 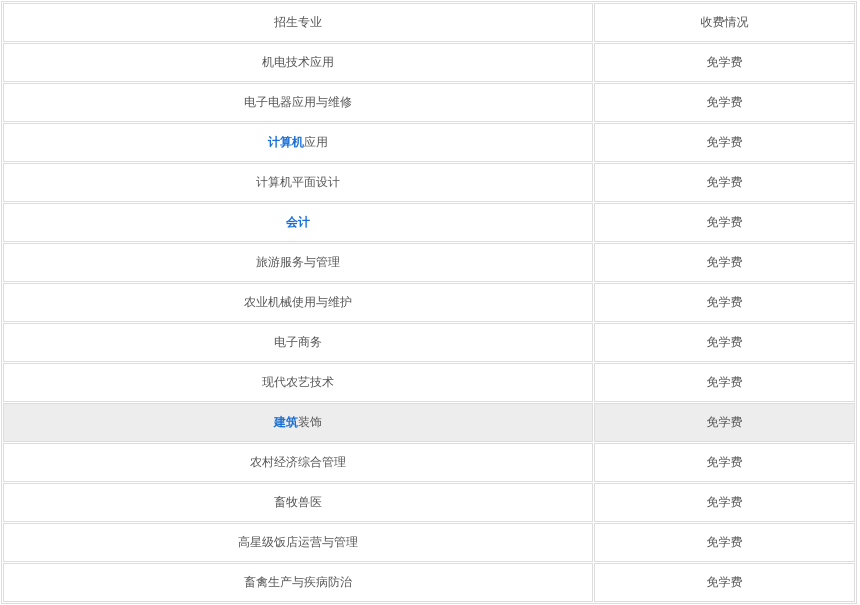 What do you see at coordinates (298, 22) in the screenshot?
I see `column-header: 招生专业` at bounding box center [298, 22].